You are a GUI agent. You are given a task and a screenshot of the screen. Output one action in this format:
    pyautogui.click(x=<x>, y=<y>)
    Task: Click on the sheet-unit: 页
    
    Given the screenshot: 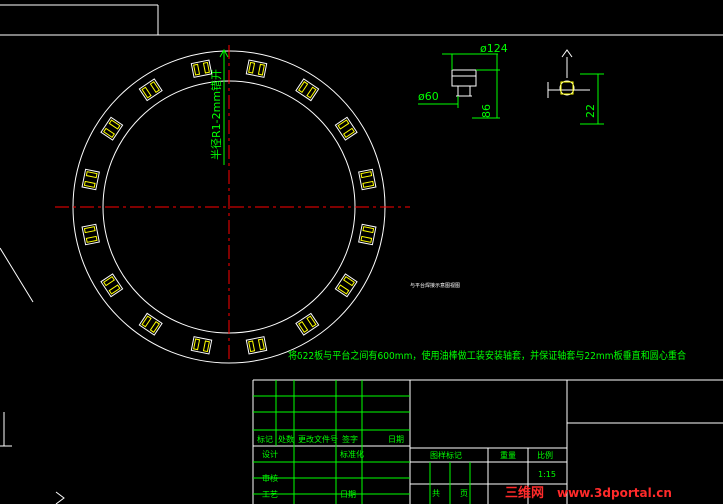 What is the action you would take?
    pyautogui.click(x=464, y=493)
    